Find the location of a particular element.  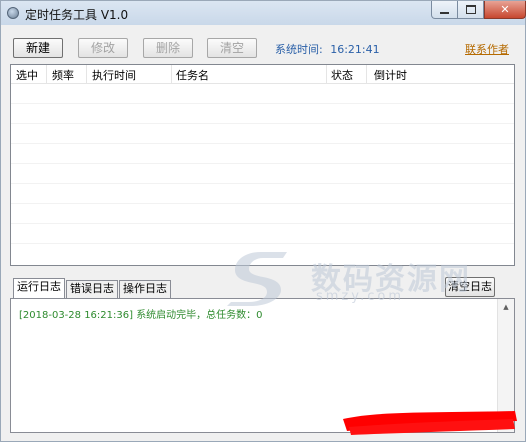

column-header: 频率 is located at coordinates (63, 75).